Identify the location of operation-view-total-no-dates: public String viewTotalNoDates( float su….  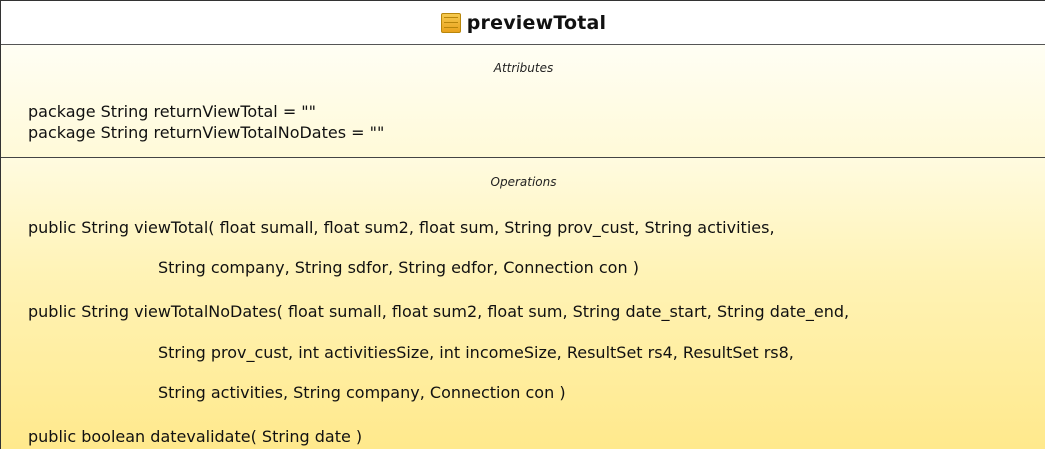
(439, 311).